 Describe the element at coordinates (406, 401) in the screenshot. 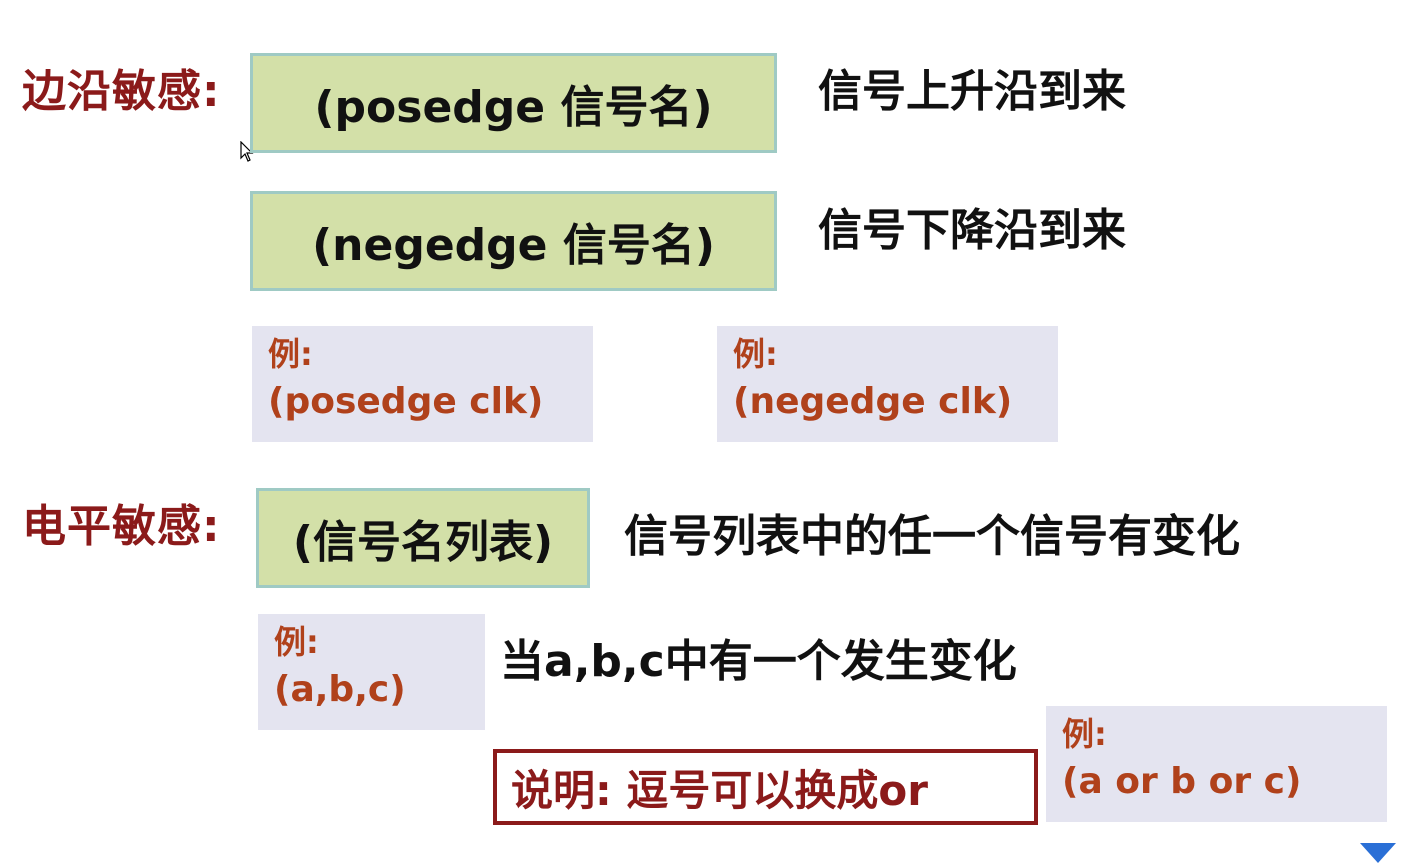

I see `example-code: (posedge clk)` at that location.